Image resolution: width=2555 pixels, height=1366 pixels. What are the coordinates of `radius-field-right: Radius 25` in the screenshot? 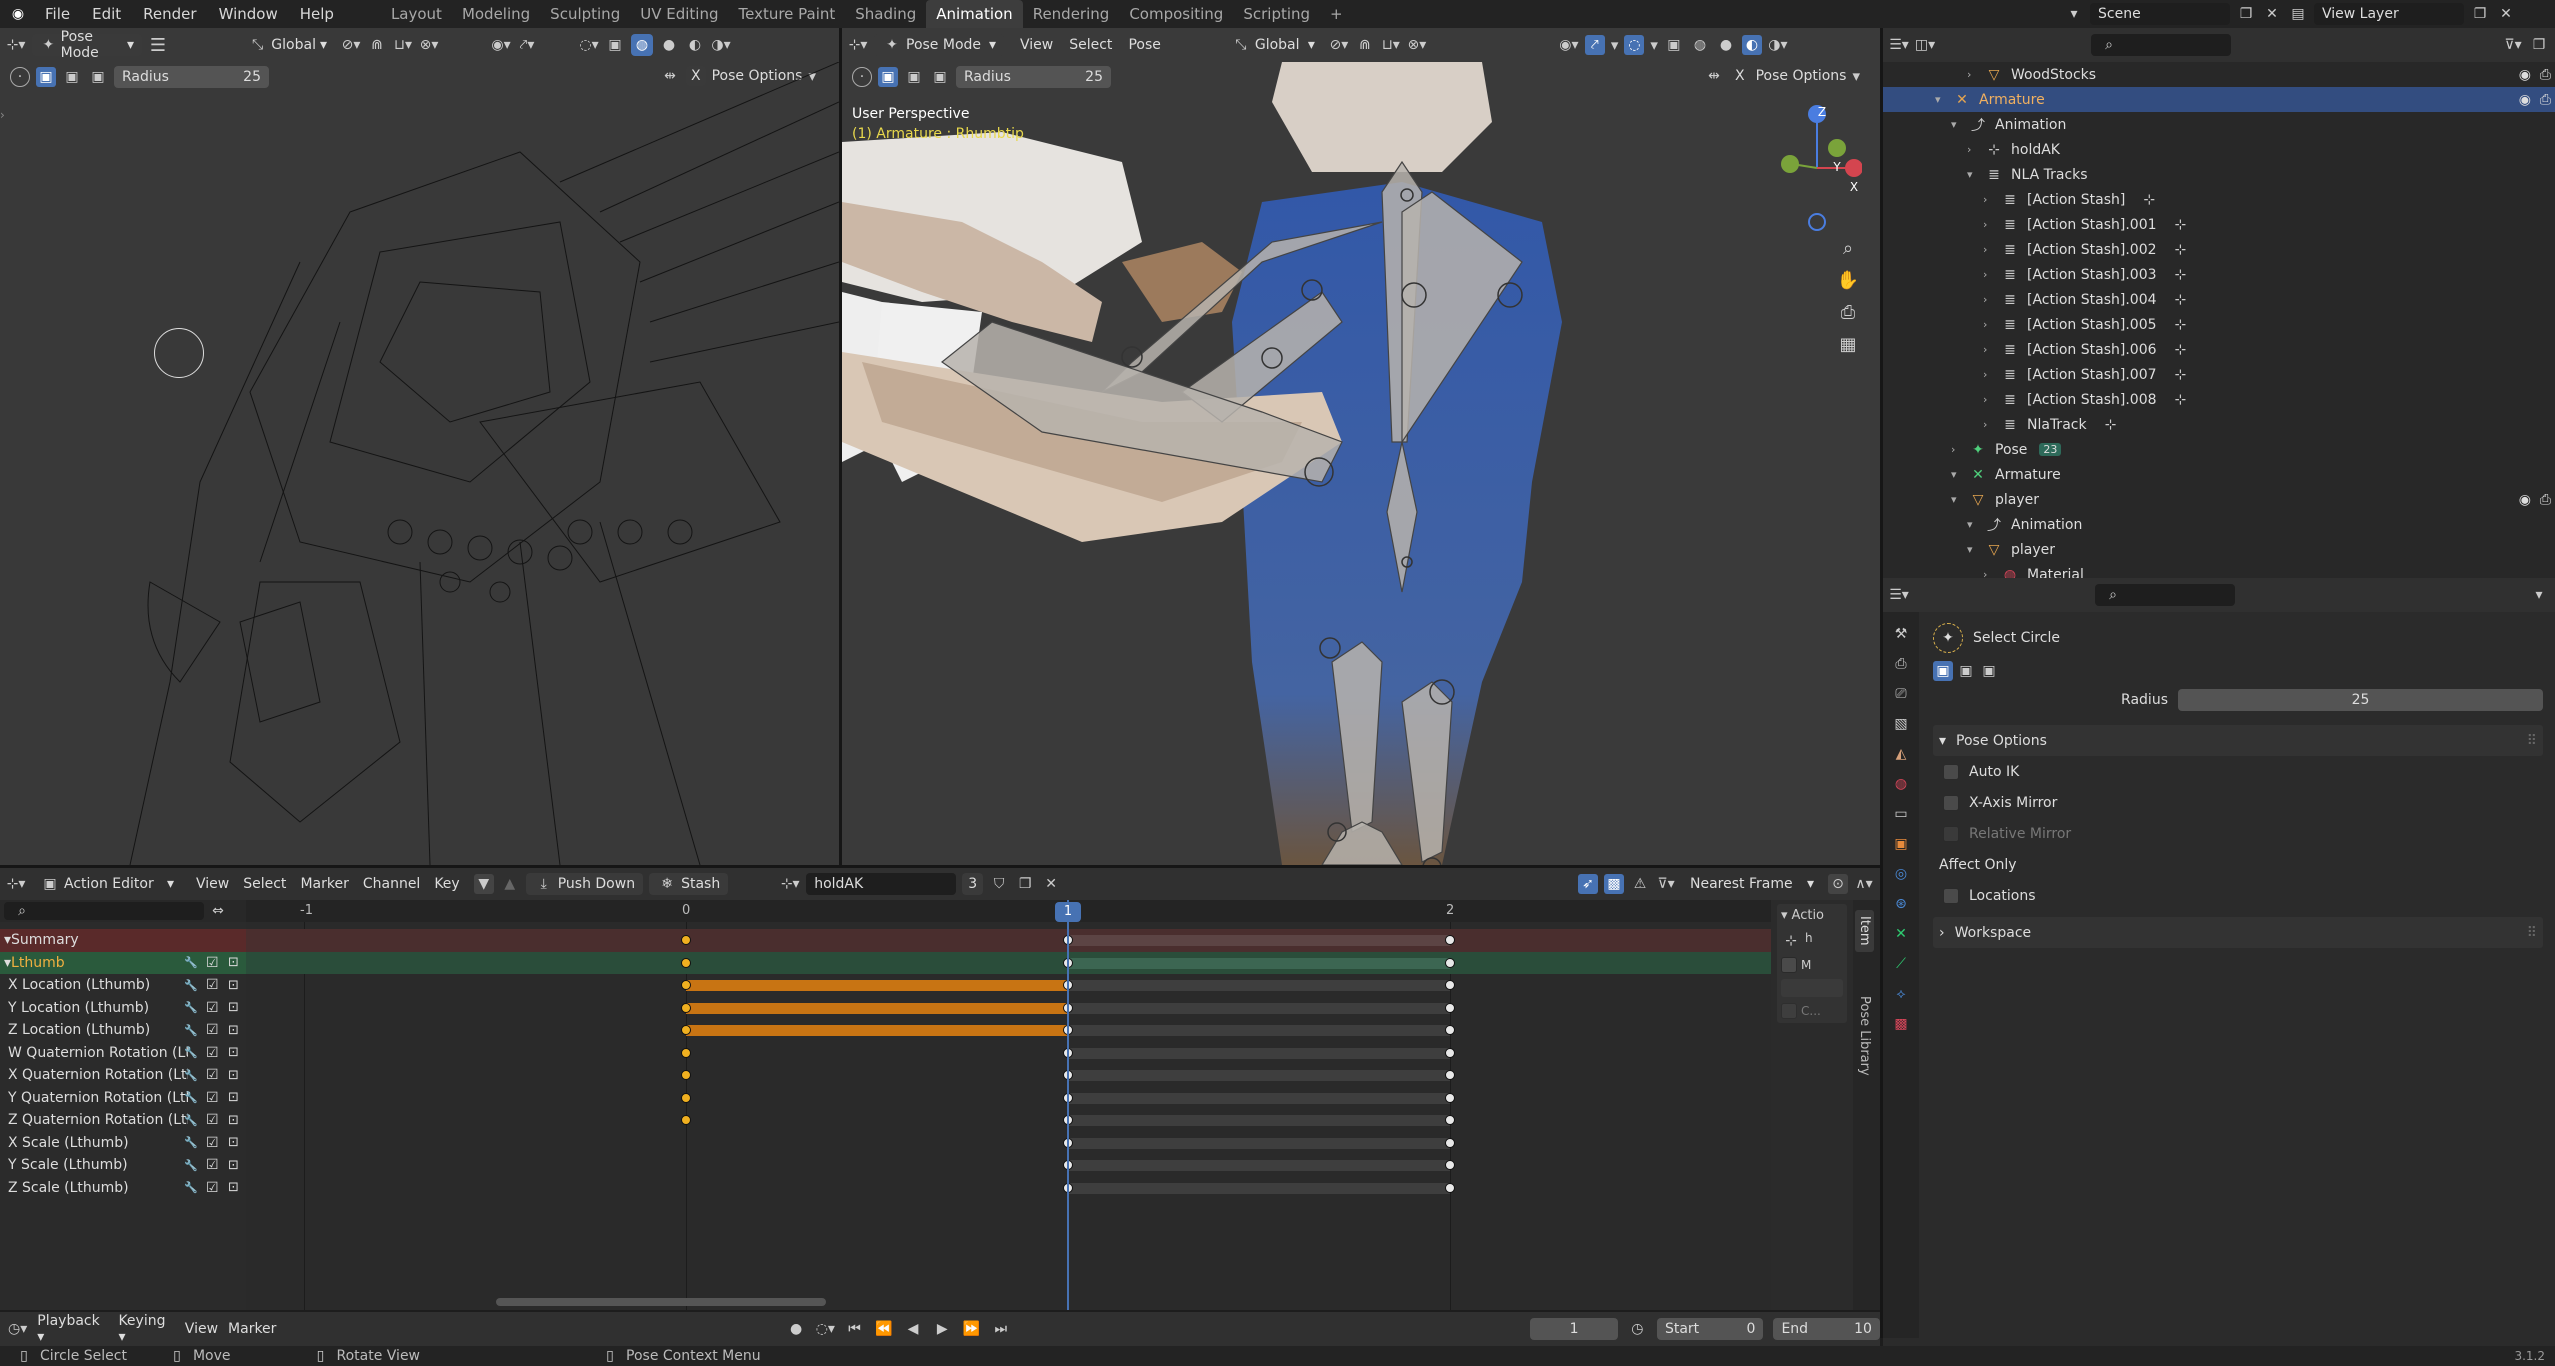 It's located at (1033, 77).